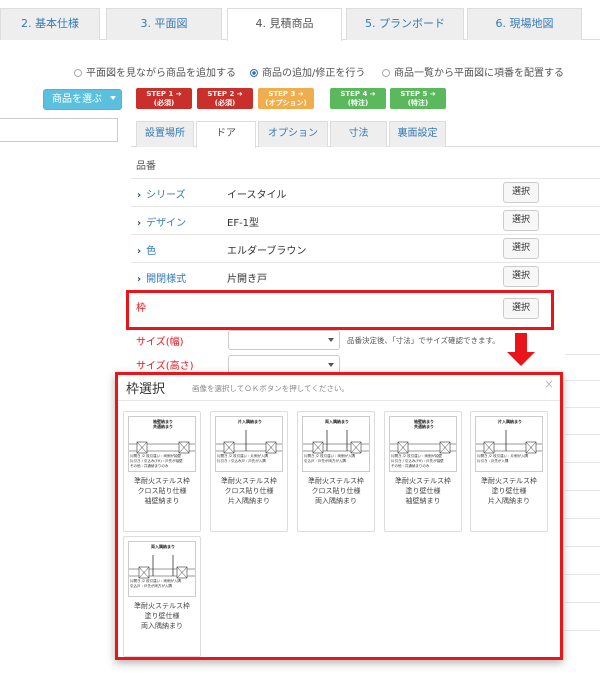 The height and width of the screenshot is (700, 600). I want to click on row-label-text: シリーズ, so click(166, 195).